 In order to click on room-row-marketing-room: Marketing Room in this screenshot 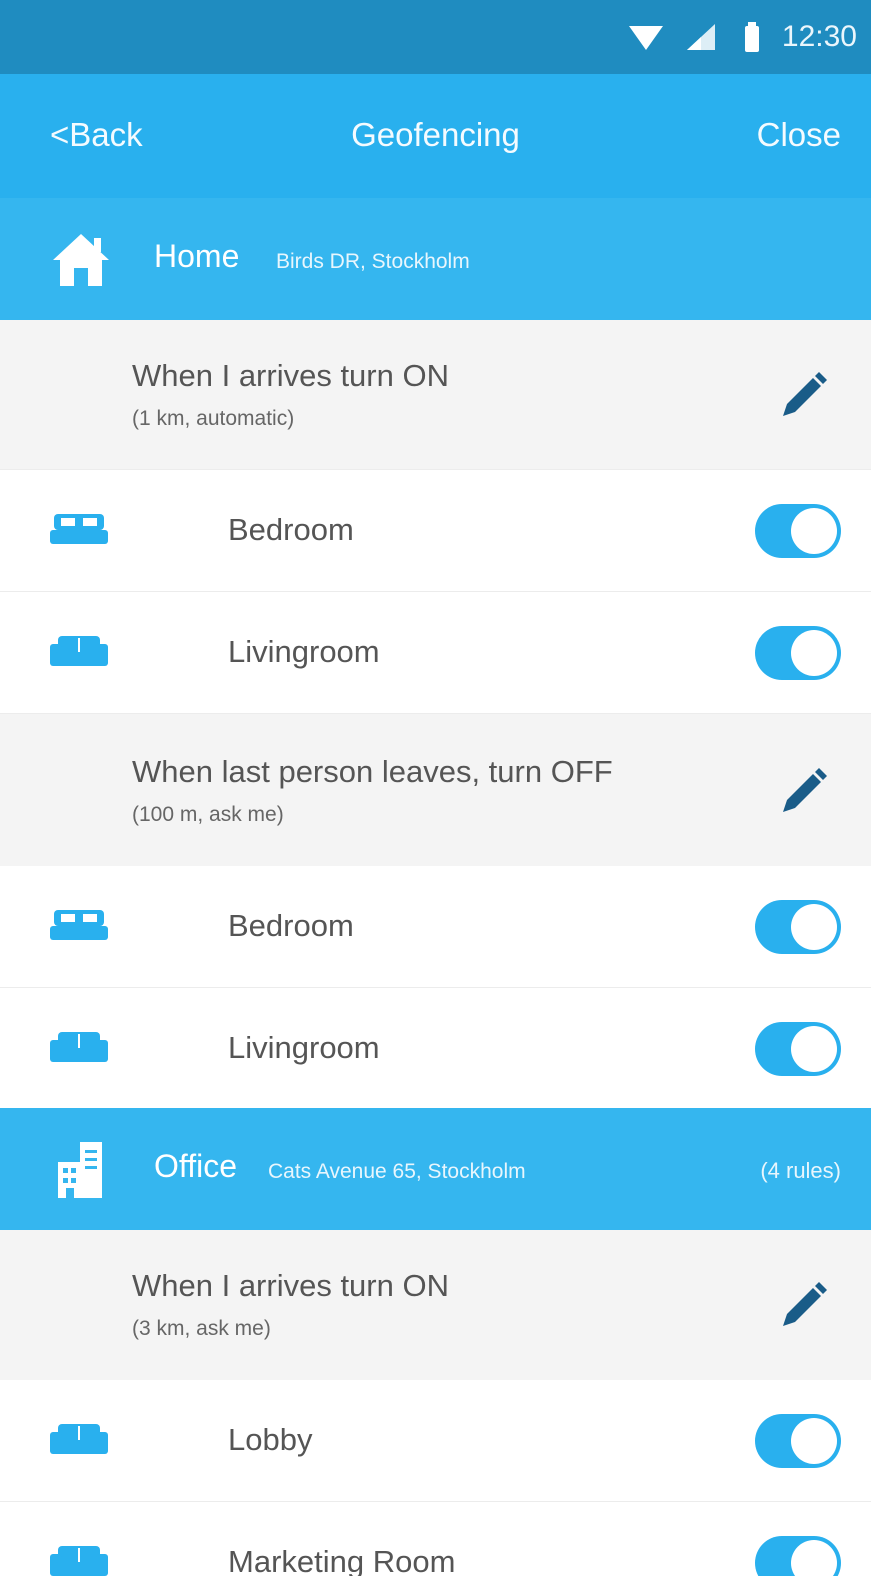, I will do `click(435, 1539)`.